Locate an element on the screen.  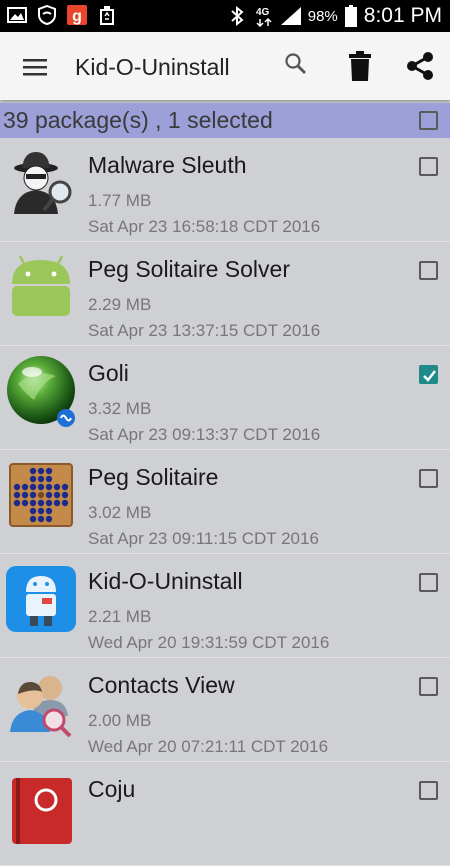
detective-icon is located at coordinates (41, 183).